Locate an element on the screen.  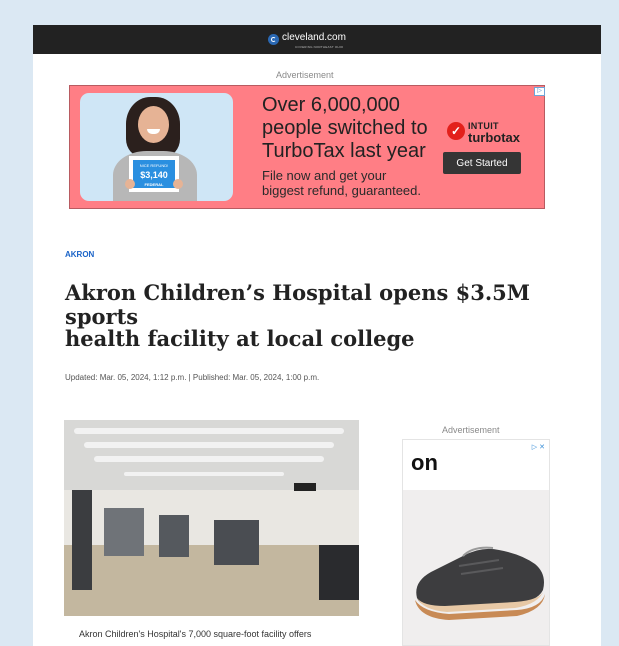
brand-turbotax: turbotax is located at coordinates (494, 137).